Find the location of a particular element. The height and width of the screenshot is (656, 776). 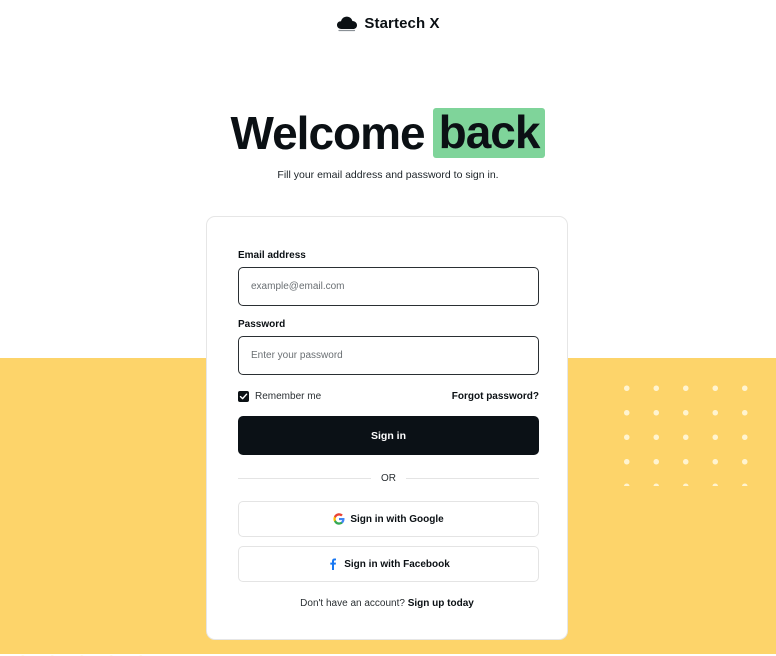

password-label: Password is located at coordinates (262, 324).